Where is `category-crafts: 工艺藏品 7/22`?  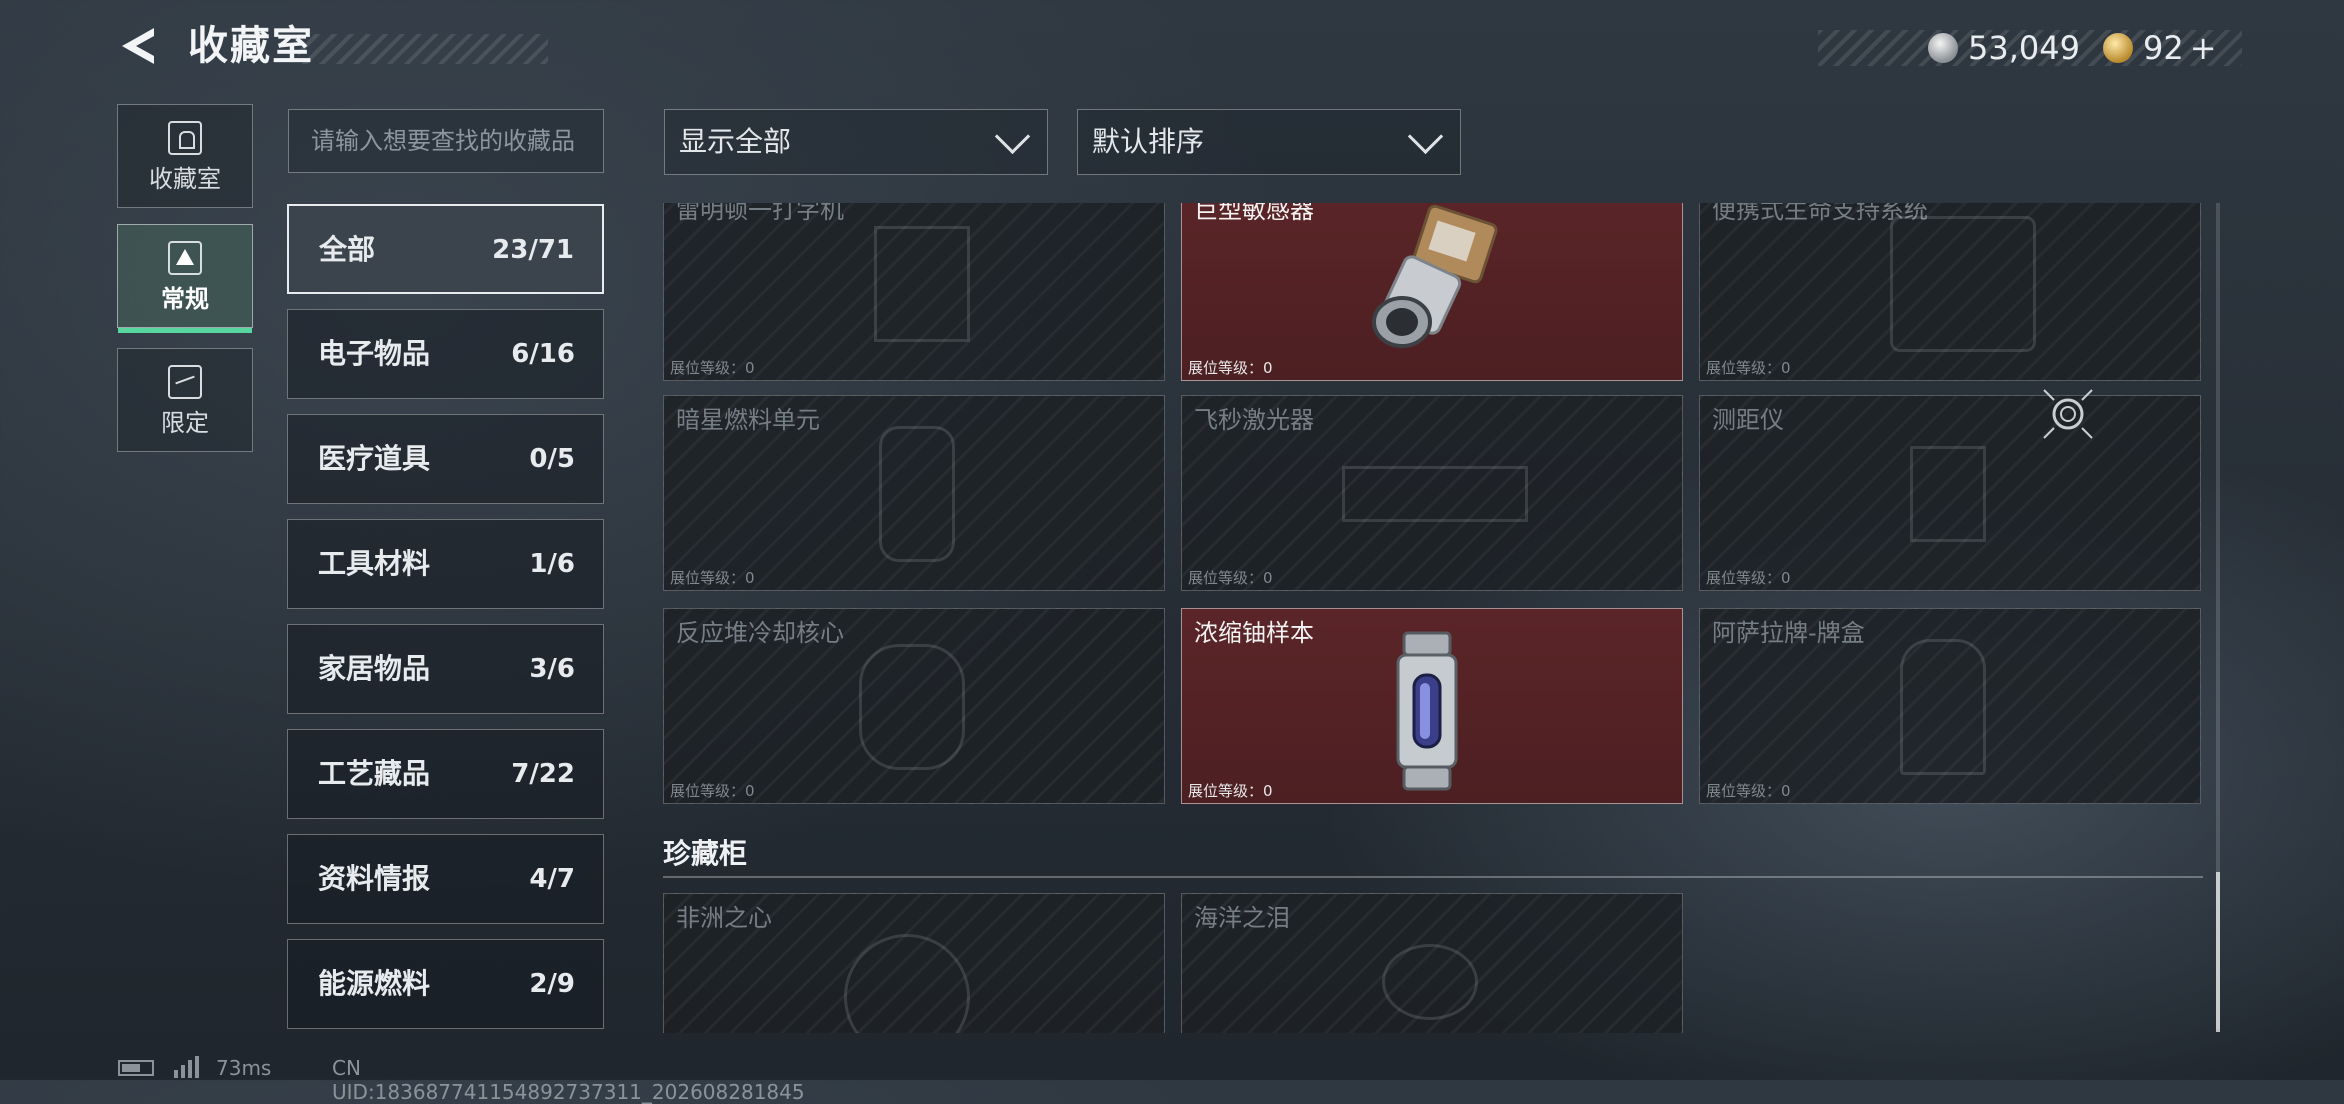
category-crafts: 工艺藏品 7/22 is located at coordinates (445, 774).